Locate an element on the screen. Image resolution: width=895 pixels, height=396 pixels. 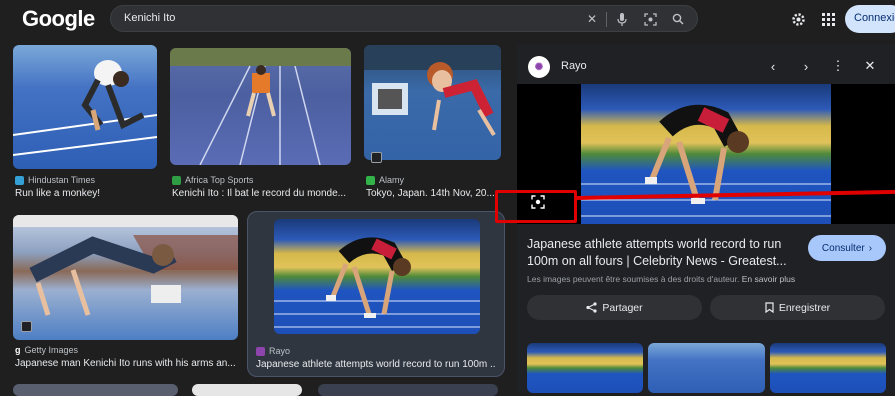
top-bar: Google Kenichi Ito ✕ Connexio is located at coordinates (447, 19).